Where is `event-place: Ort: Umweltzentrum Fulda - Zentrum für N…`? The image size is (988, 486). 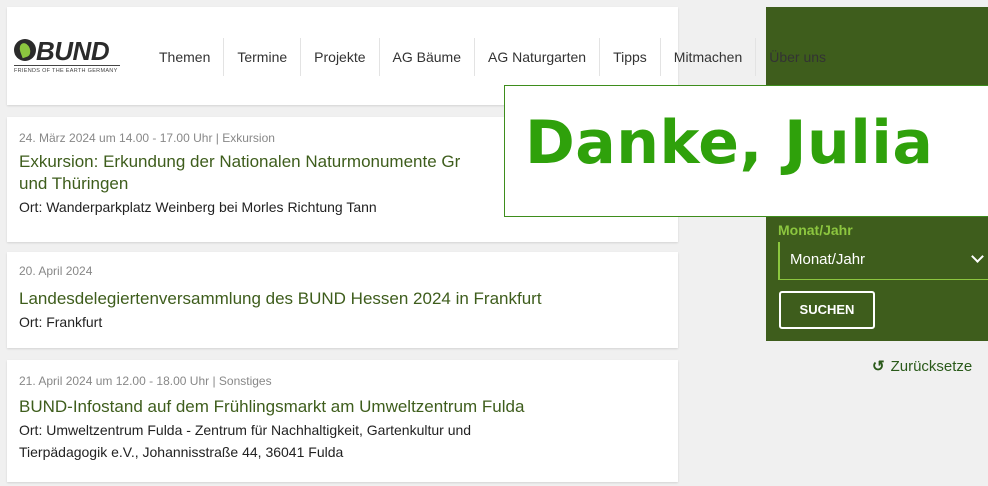 event-place: Ort: Umweltzentrum Fulda - Zentrum für N… is located at coordinates (245, 430).